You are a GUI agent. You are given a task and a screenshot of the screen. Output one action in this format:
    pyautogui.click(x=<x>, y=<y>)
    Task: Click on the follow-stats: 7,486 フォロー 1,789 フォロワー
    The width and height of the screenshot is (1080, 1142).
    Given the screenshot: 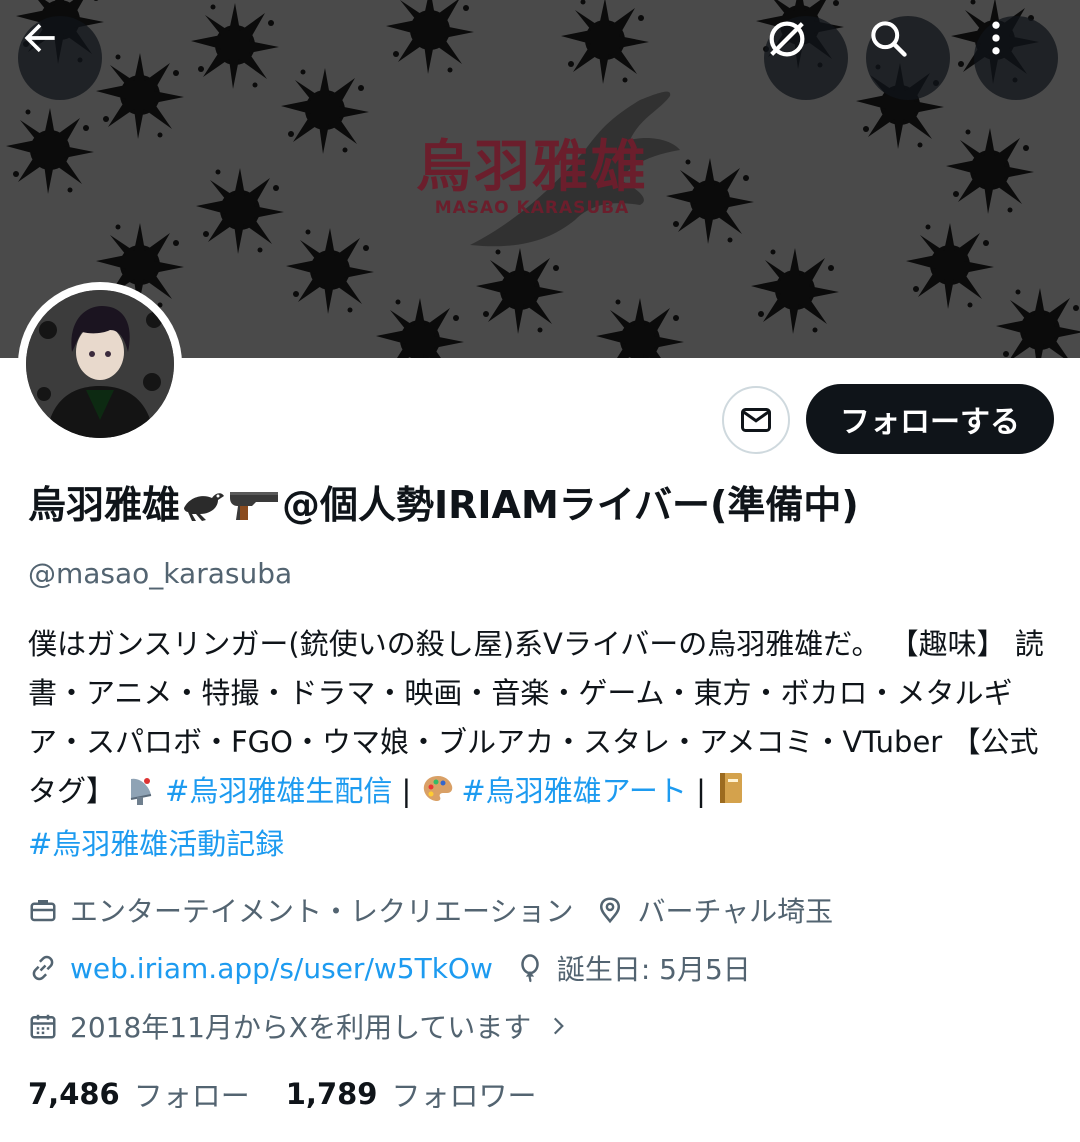 What is the action you would take?
    pyautogui.click(x=300, y=1094)
    